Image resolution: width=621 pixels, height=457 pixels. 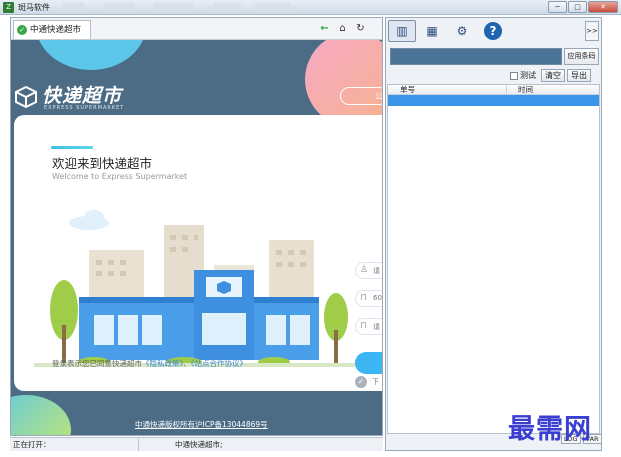 I want to click on logo-subtext: EXPRESS SUPERMARKET, so click(x=84, y=108).